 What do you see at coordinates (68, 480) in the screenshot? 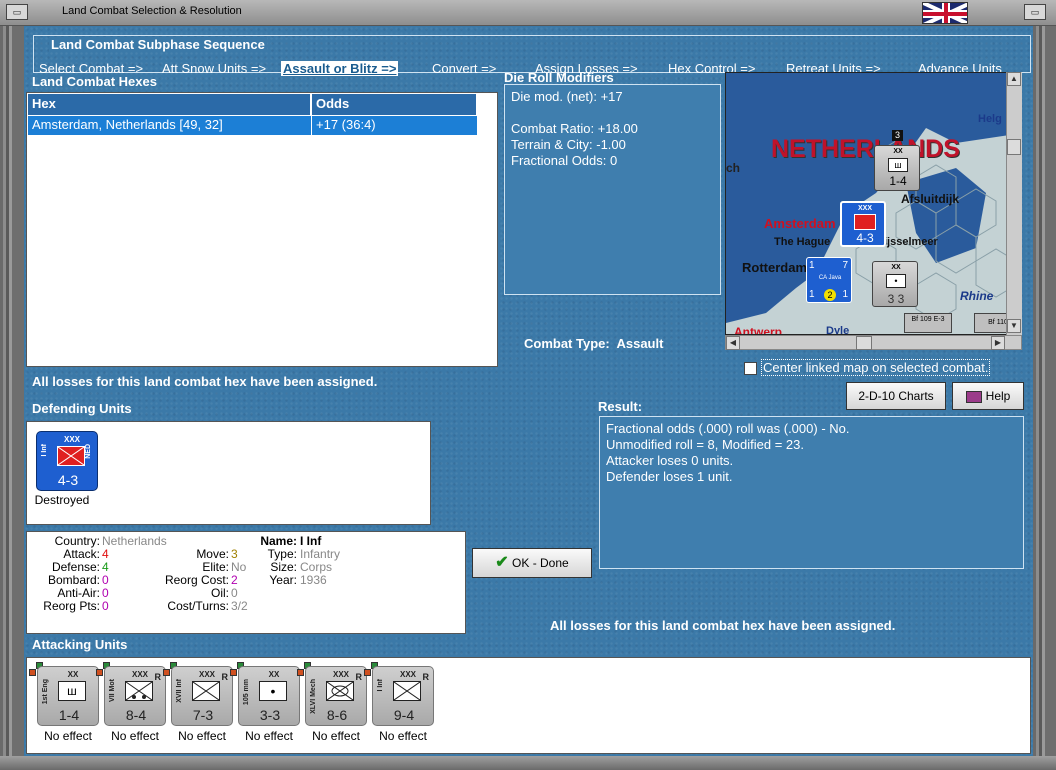
I see `defender-strength: 4-3` at bounding box center [68, 480].